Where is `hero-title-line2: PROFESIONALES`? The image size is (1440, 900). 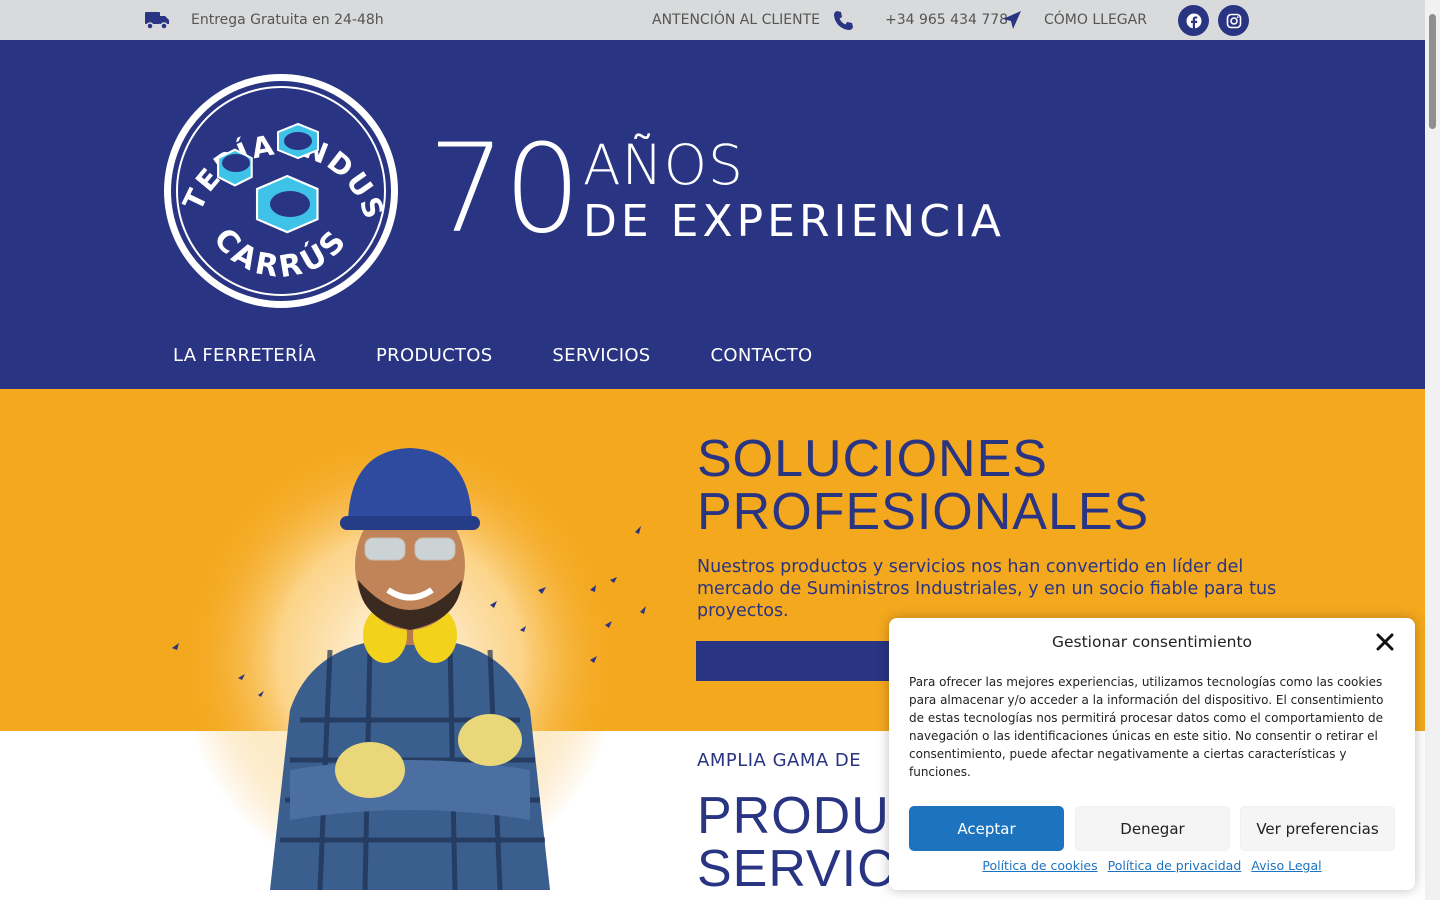
hero-title-line2: PROFESIONALES is located at coordinates (923, 512).